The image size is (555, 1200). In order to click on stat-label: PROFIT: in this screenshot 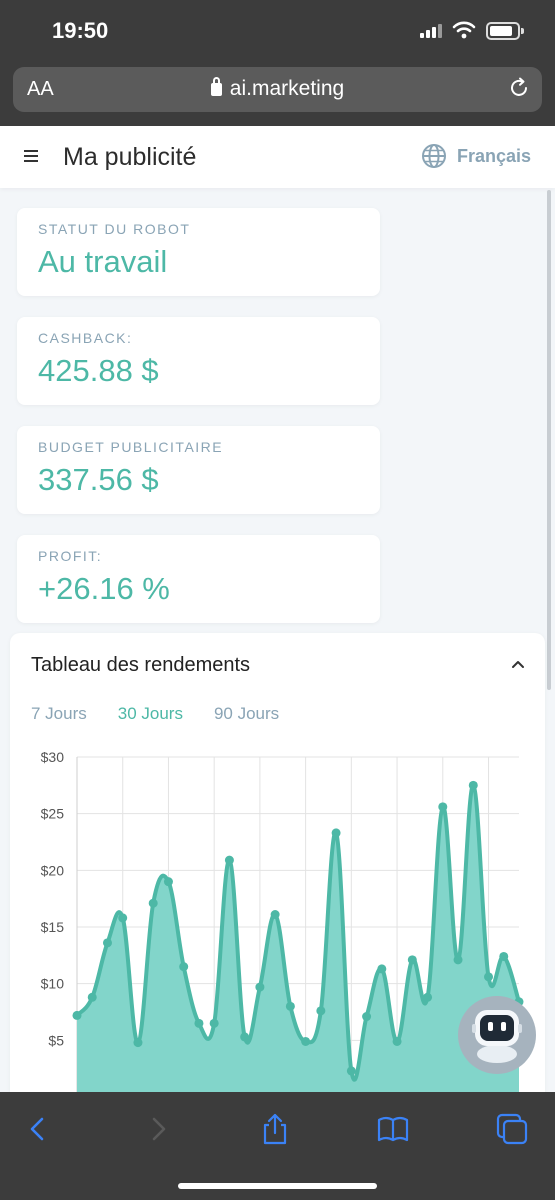, I will do `click(70, 556)`.